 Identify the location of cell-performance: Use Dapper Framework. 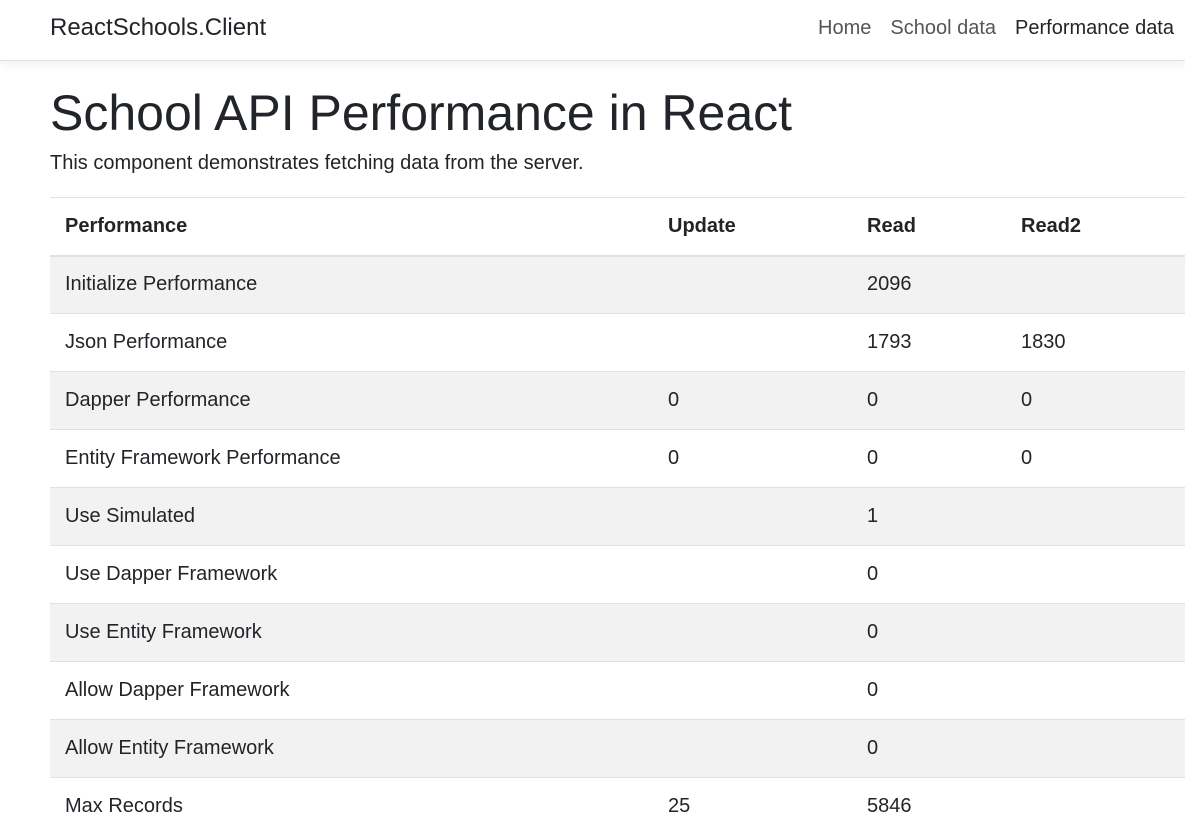
(351, 574).